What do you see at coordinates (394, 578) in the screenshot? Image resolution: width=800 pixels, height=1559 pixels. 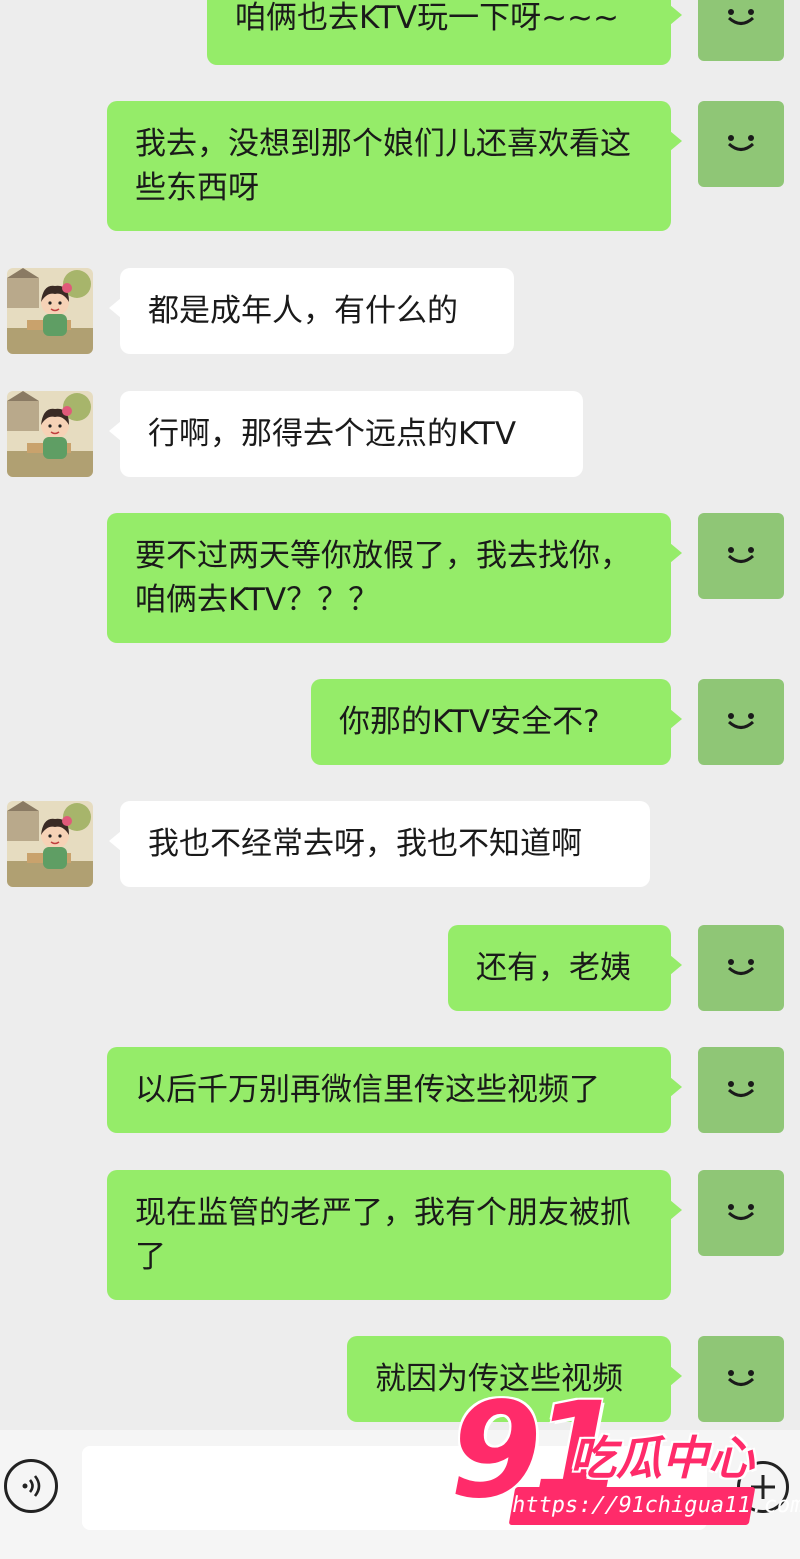 I see `message-bubble: 要不过两天等你放假了，我去找你，咱俩去KTV？？？` at bounding box center [394, 578].